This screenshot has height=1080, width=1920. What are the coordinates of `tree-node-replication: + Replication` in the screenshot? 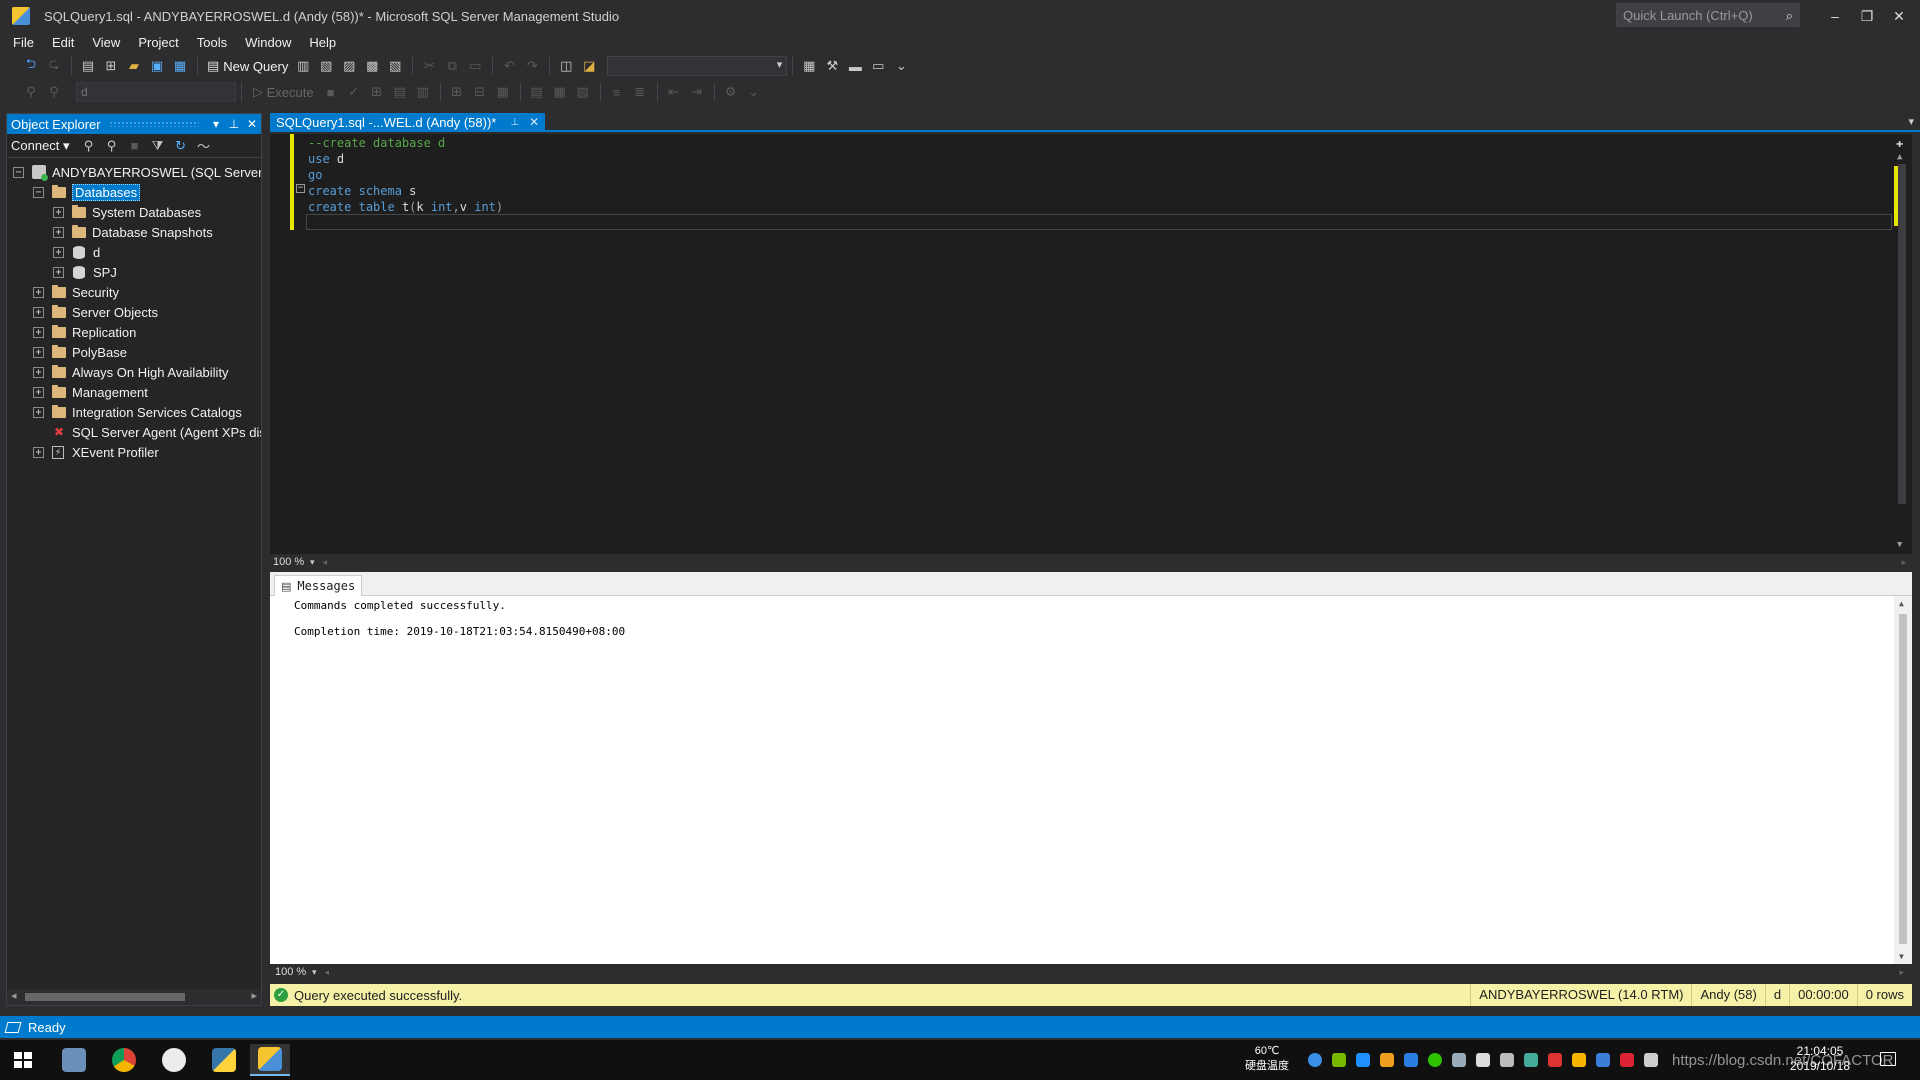 It's located at (84, 332).